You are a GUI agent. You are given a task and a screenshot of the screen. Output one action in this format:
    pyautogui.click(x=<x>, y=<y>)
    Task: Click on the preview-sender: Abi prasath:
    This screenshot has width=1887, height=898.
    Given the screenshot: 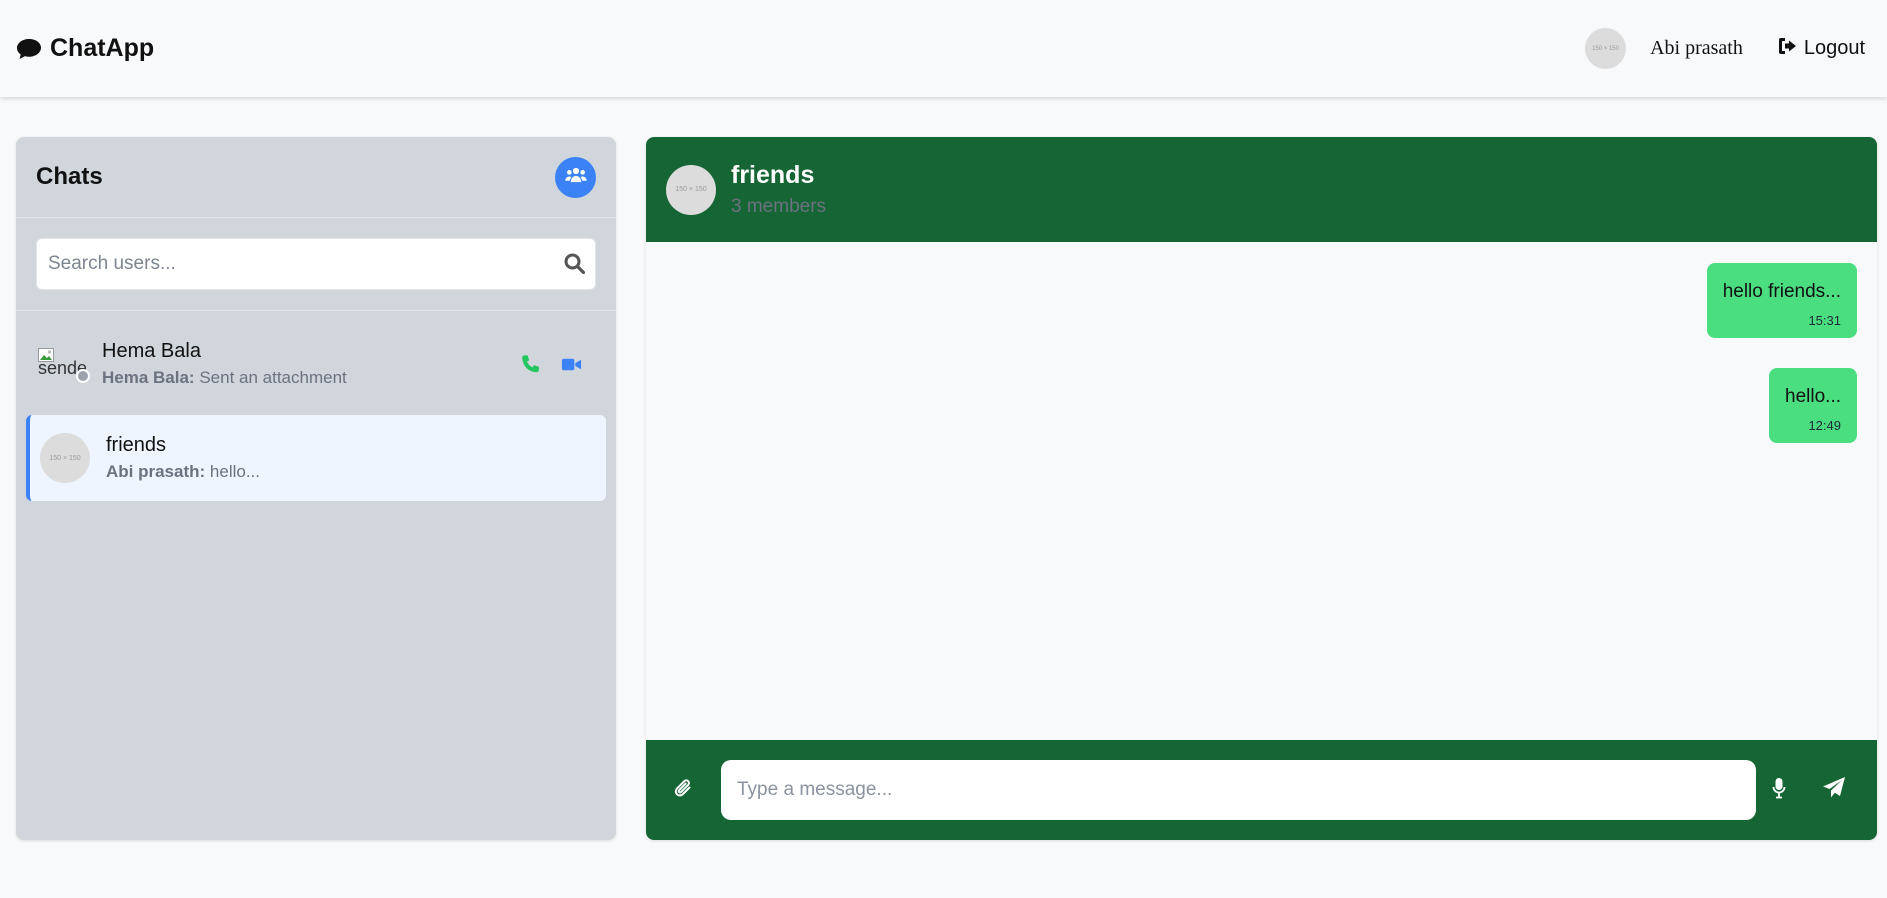 What is the action you would take?
    pyautogui.click(x=156, y=471)
    